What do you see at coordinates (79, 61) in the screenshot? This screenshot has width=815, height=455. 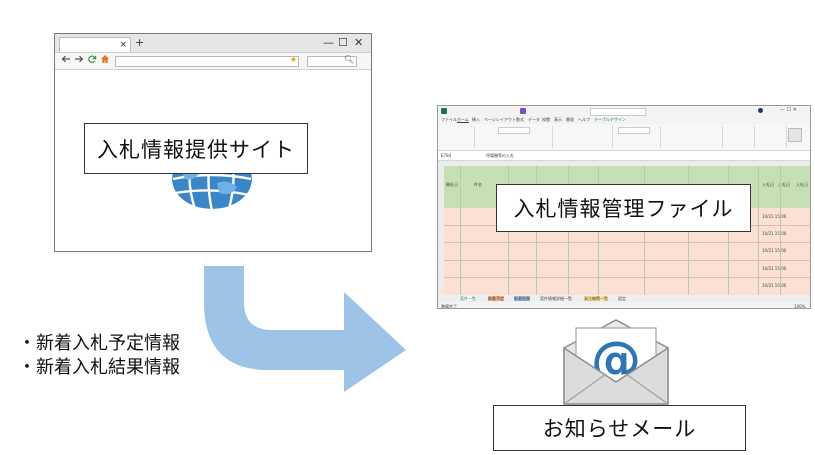 I see `forward-icon` at bounding box center [79, 61].